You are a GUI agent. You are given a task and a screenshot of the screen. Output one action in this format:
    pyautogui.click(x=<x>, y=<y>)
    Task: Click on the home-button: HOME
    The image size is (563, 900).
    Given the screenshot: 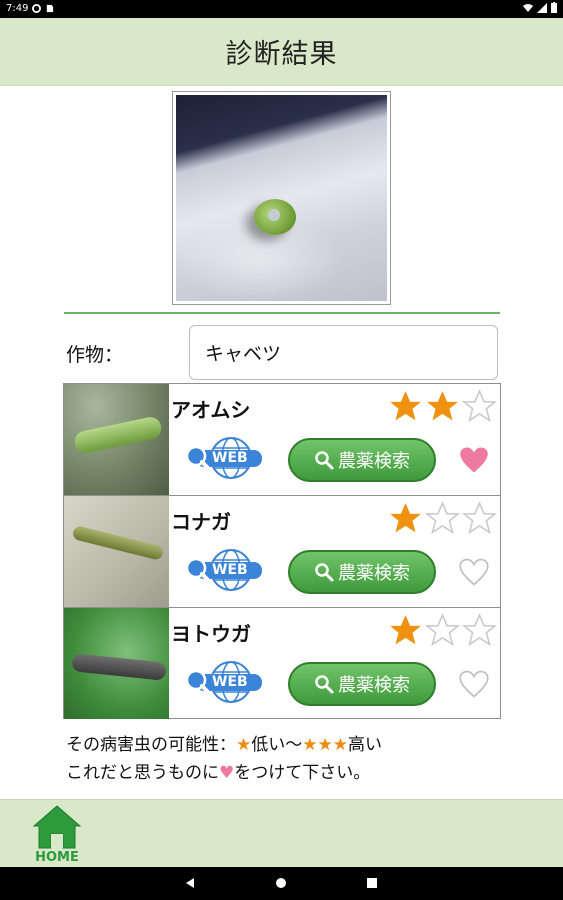 What is the action you would take?
    pyautogui.click(x=57, y=835)
    